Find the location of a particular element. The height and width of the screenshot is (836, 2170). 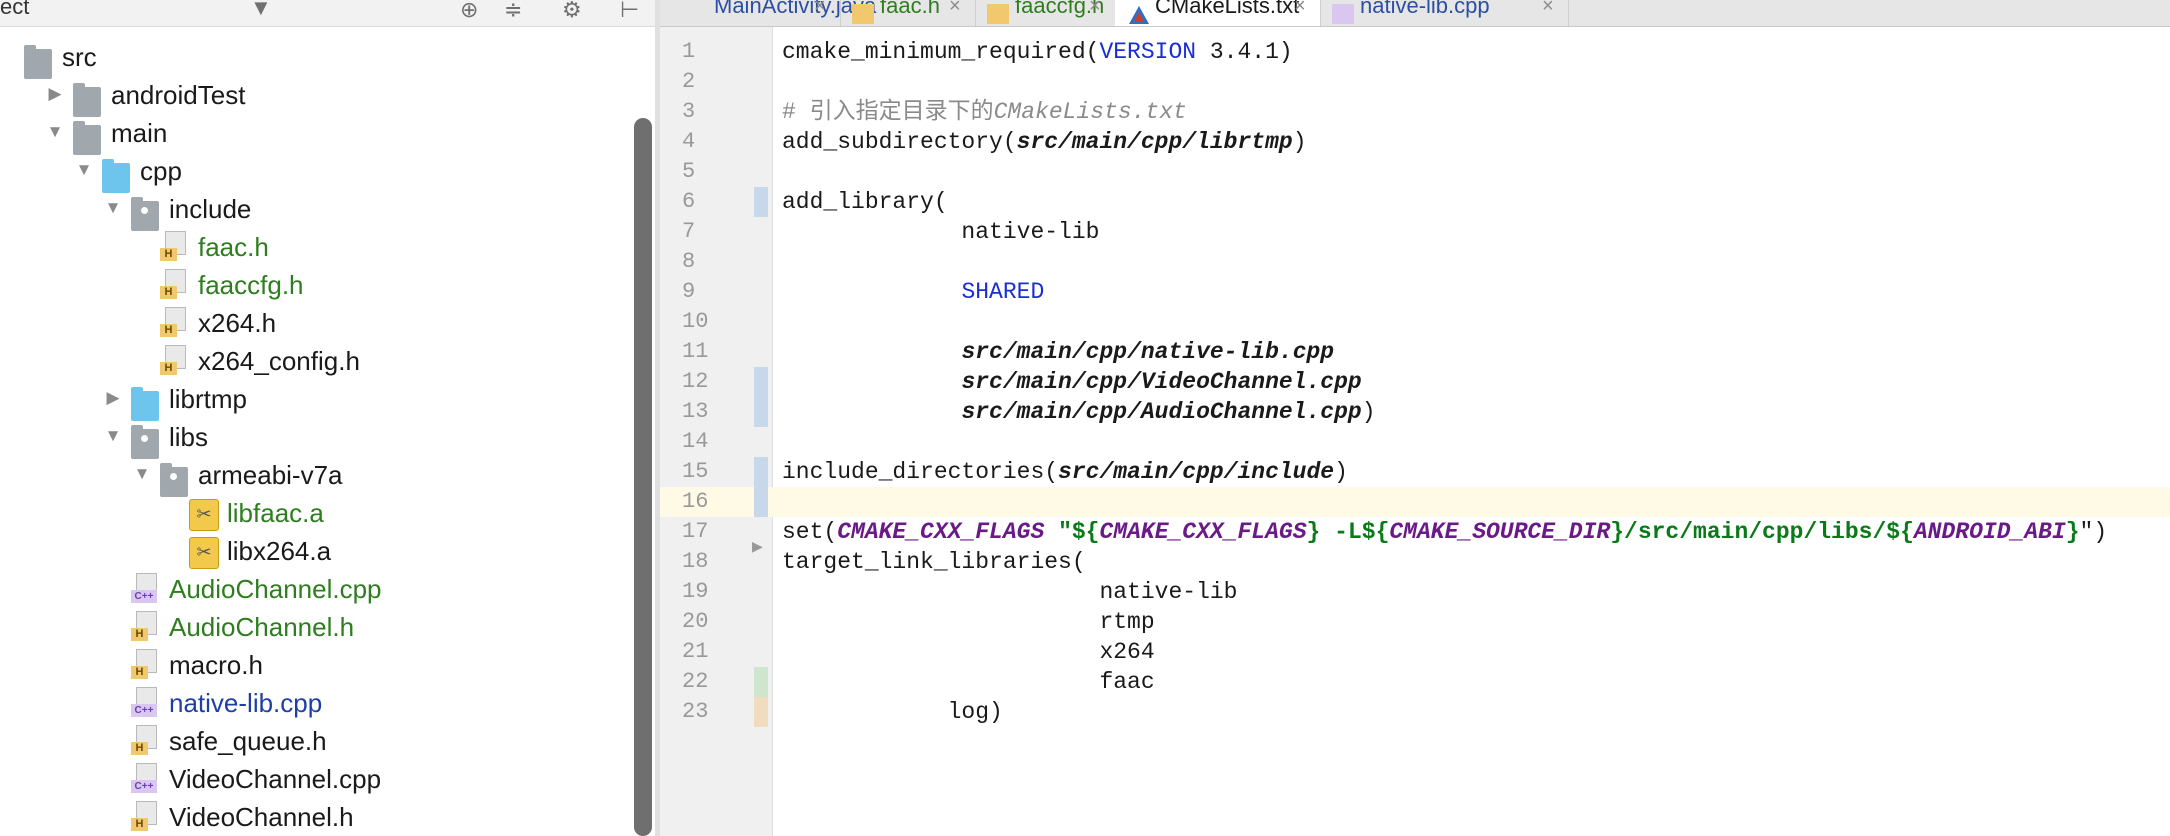

collapse-icon: ≑ is located at coordinates (513, 10).